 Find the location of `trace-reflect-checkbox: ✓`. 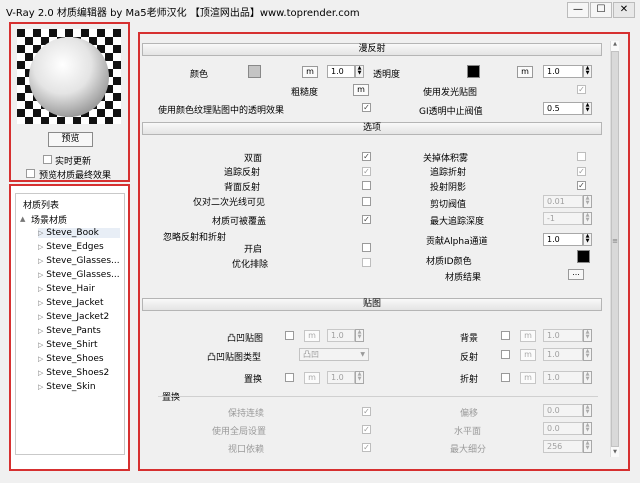

trace-reflect-checkbox: ✓ is located at coordinates (366, 171).